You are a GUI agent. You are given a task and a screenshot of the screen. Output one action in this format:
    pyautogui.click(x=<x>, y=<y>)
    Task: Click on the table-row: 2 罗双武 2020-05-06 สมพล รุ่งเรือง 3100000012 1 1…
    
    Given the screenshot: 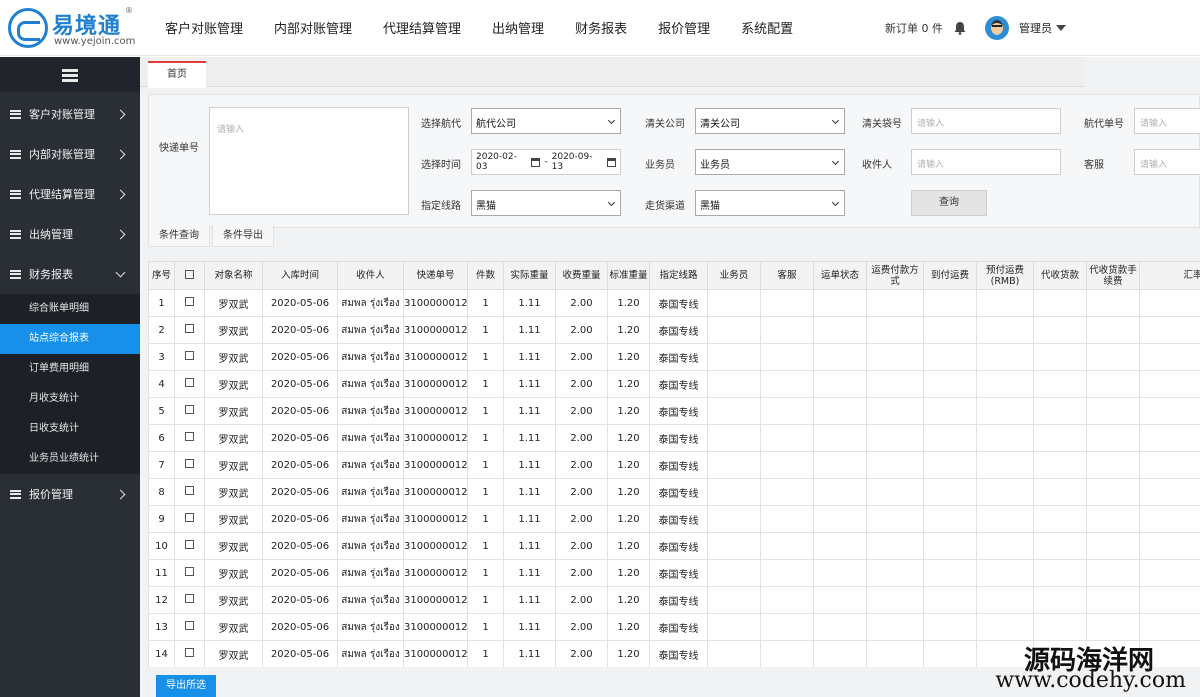 What is the action you would take?
    pyautogui.click(x=674, y=330)
    